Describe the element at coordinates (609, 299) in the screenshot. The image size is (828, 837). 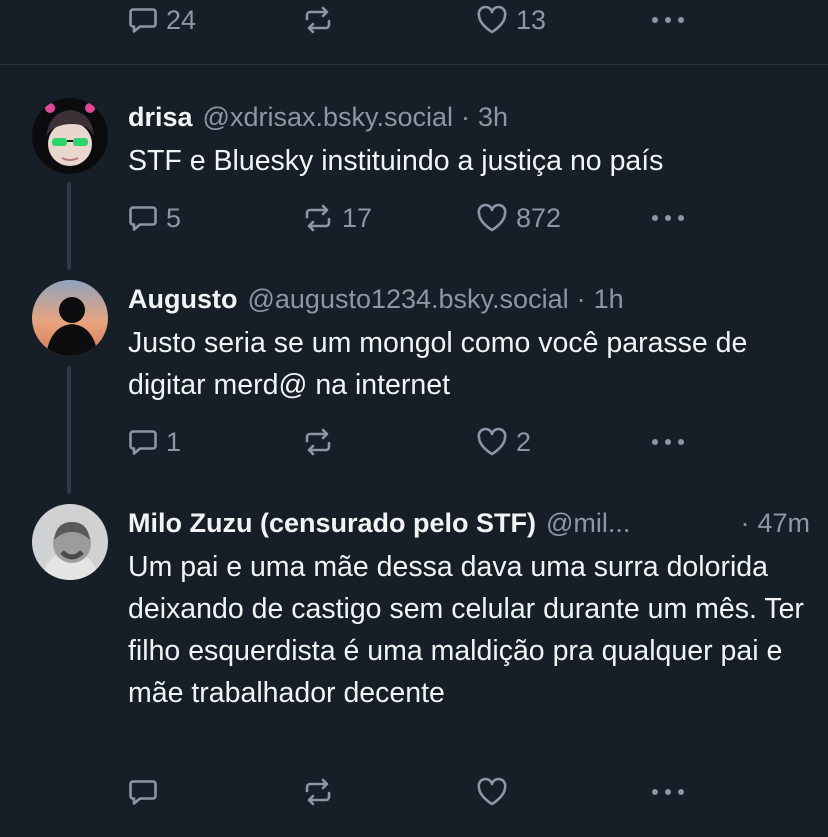
I see `timestamp: 1h` at that location.